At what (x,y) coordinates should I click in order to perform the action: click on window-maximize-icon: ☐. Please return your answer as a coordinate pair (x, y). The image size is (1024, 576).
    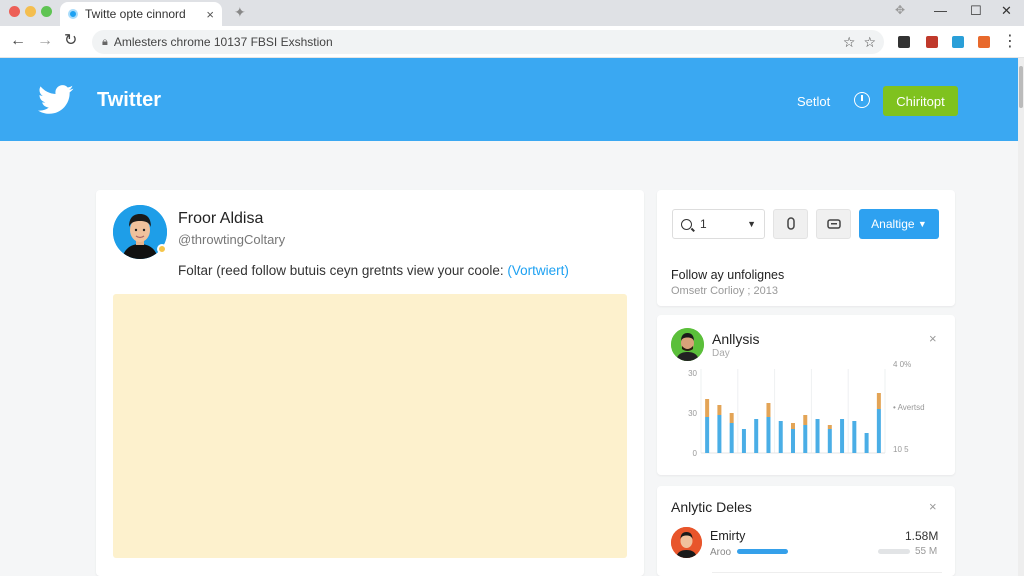
    Looking at the image, I should click on (976, 11).